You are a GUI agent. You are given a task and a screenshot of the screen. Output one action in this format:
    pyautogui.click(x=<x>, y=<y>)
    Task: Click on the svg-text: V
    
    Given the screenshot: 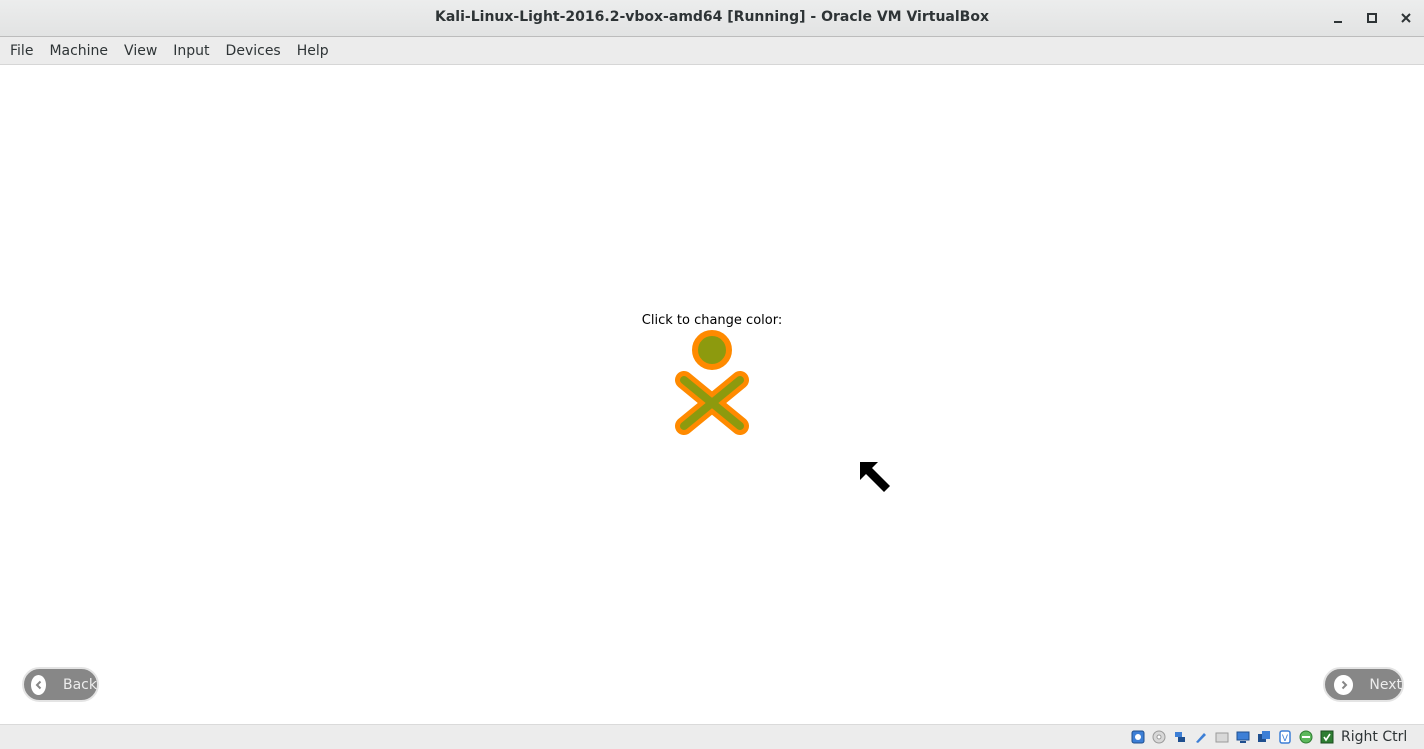 What is the action you would take?
    pyautogui.click(x=1285, y=739)
    